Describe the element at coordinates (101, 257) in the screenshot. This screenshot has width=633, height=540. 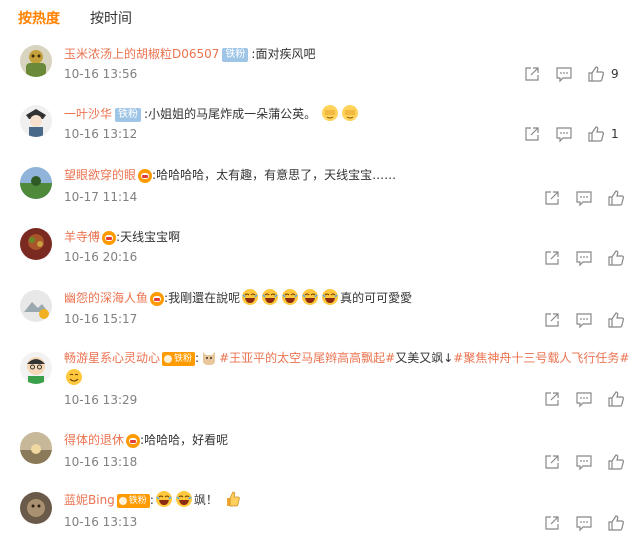
I see `timestamp: 10-16 20:16` at that location.